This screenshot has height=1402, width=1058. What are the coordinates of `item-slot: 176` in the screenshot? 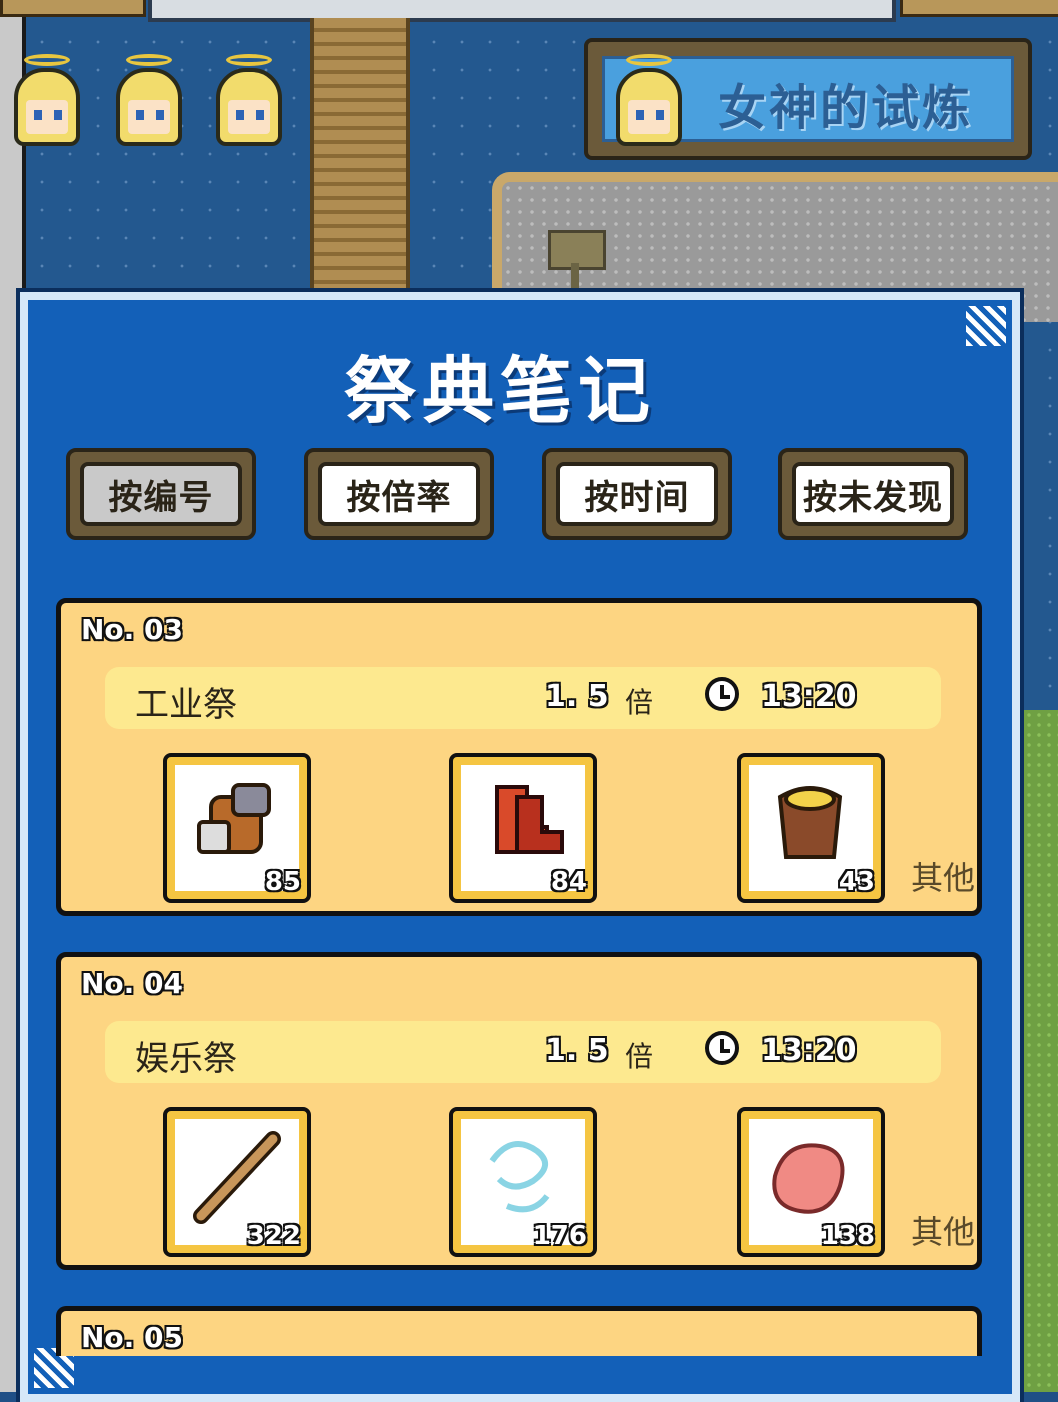 It's located at (523, 1182).